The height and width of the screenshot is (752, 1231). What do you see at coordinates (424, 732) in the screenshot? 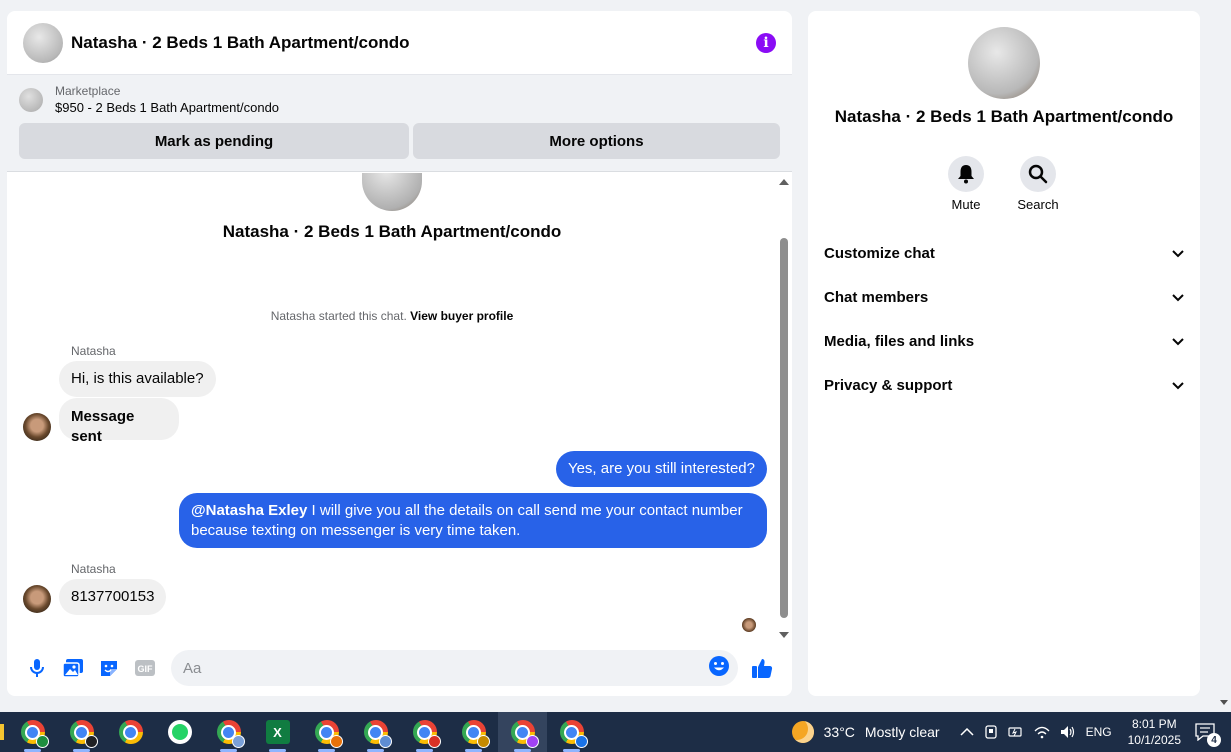
I see `taskbar-chrome-profile-f` at bounding box center [424, 732].